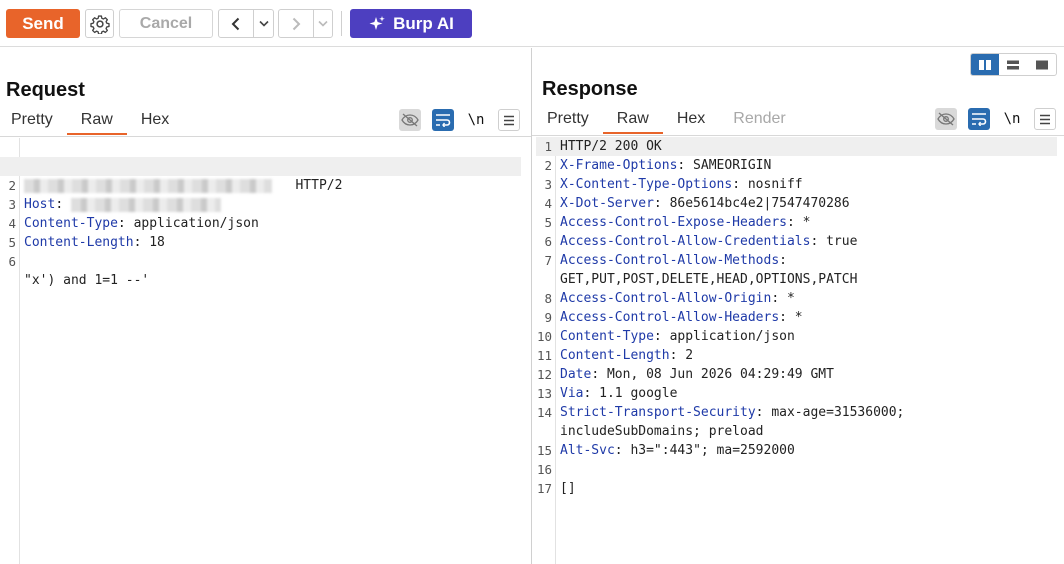 This screenshot has height=564, width=1064. I want to click on request-line: 4 Content-Length: 18, so click(86, 233).